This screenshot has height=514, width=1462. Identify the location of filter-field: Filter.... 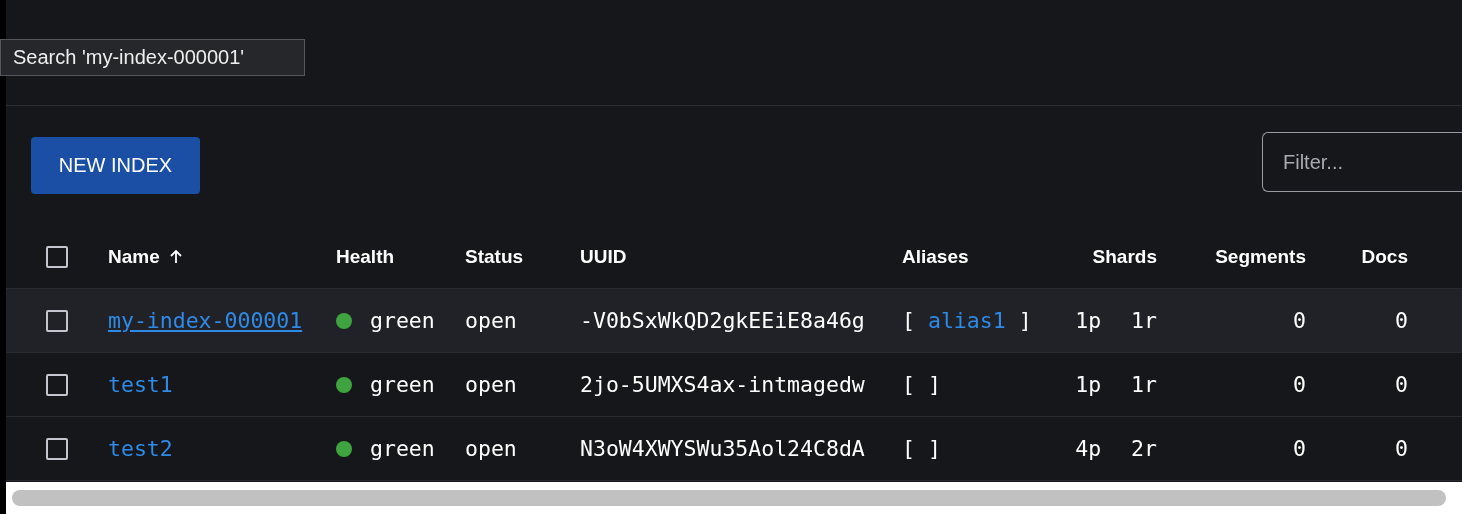
(1362, 162).